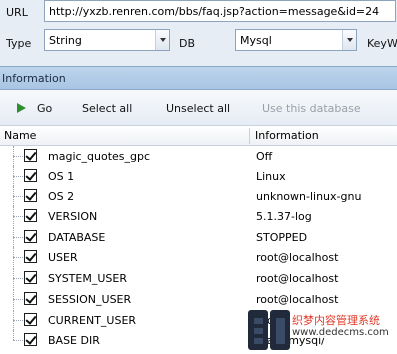  Describe the element at coordinates (198, 237) in the screenshot. I see `list-item: DATABASE STOPPED` at that location.